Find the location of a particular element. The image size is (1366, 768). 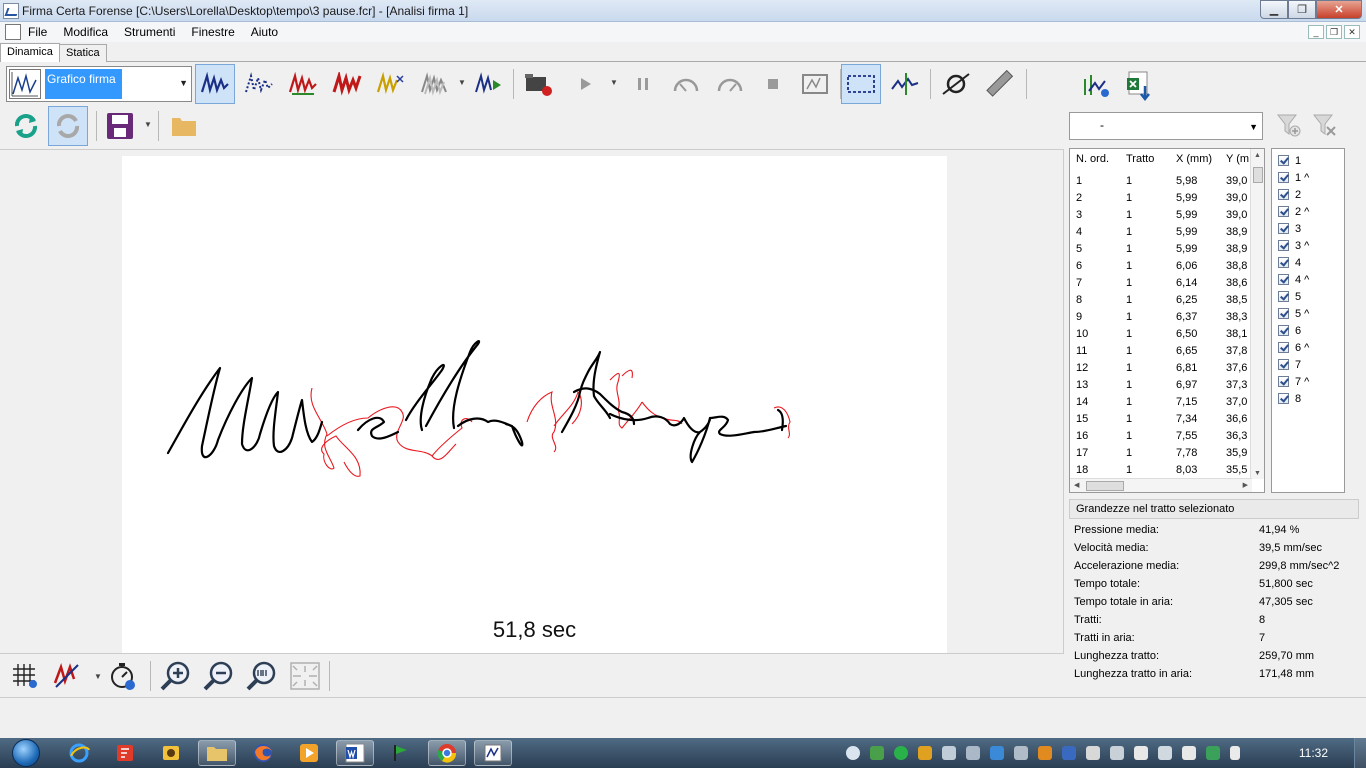

stroke-checkbox-item: 6 is located at coordinates (1308, 330).